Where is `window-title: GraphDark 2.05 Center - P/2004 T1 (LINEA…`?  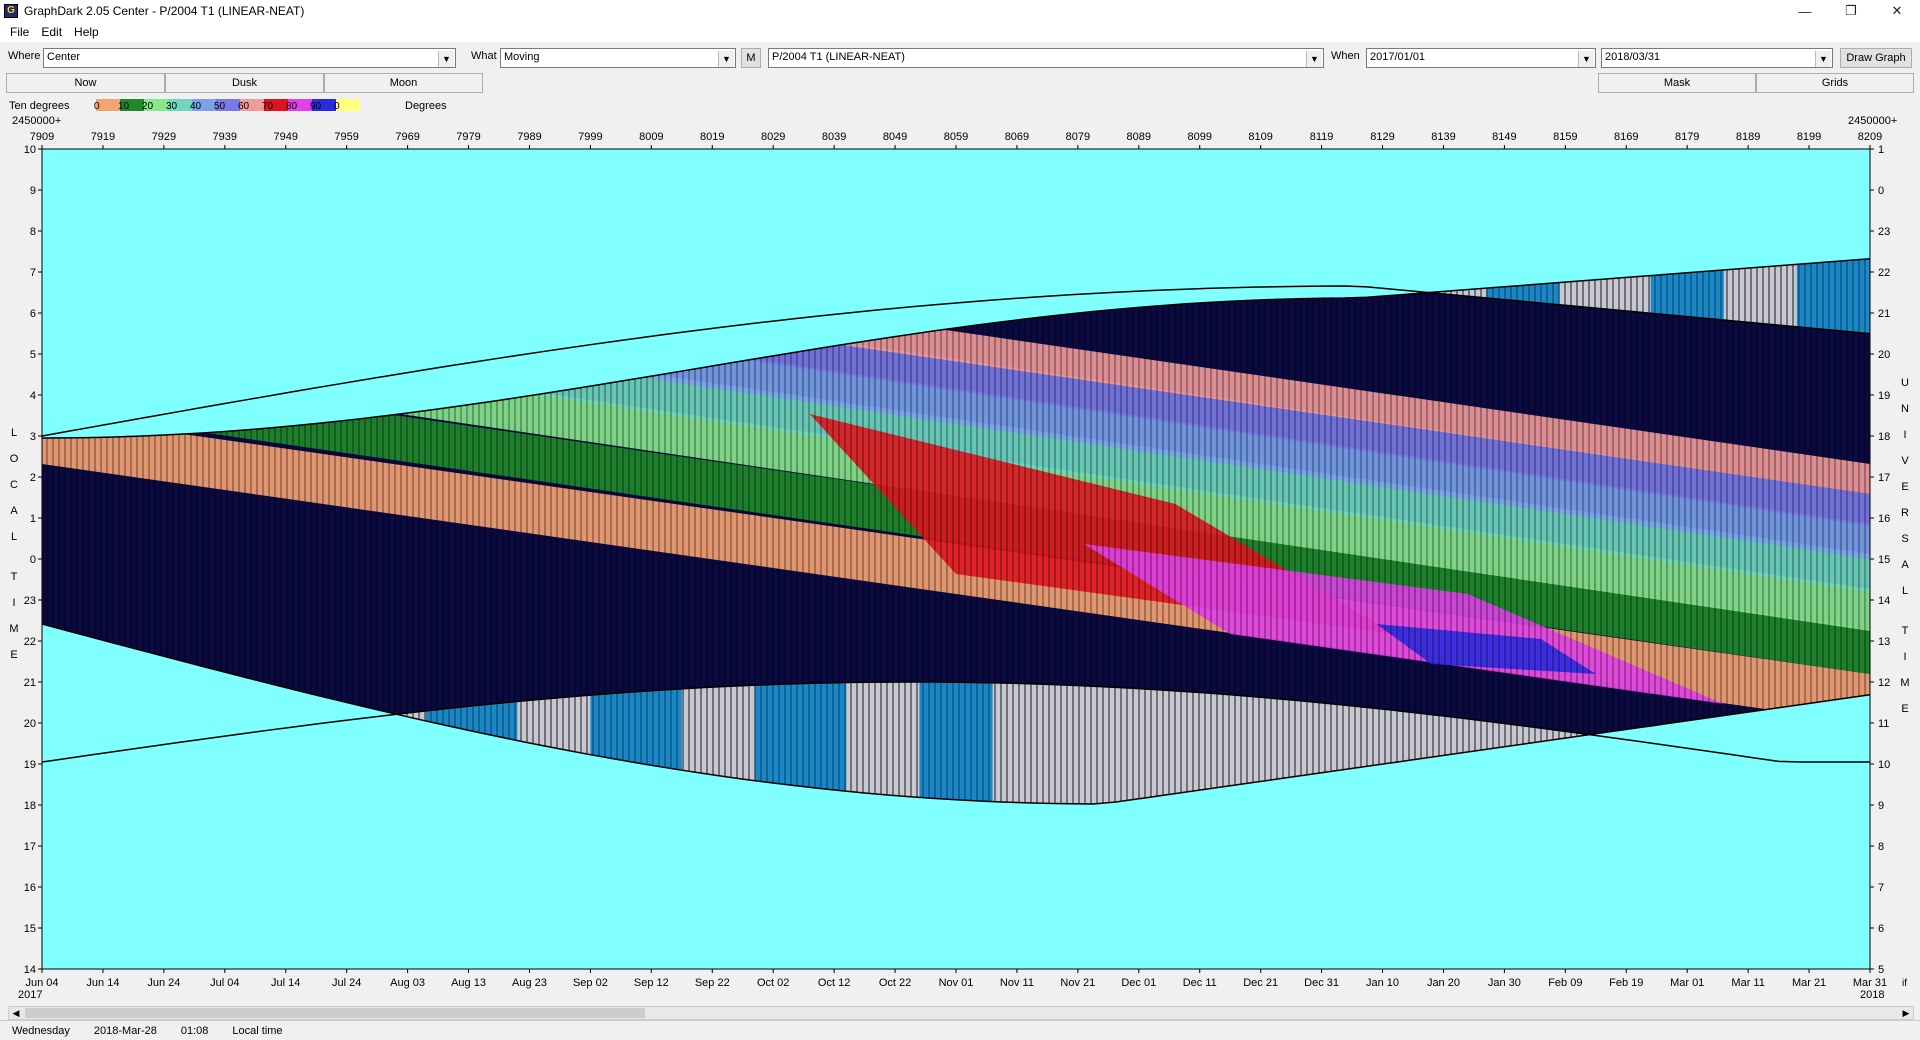
window-title: GraphDark 2.05 Center - P/2004 T1 (LINEA… is located at coordinates (164, 11).